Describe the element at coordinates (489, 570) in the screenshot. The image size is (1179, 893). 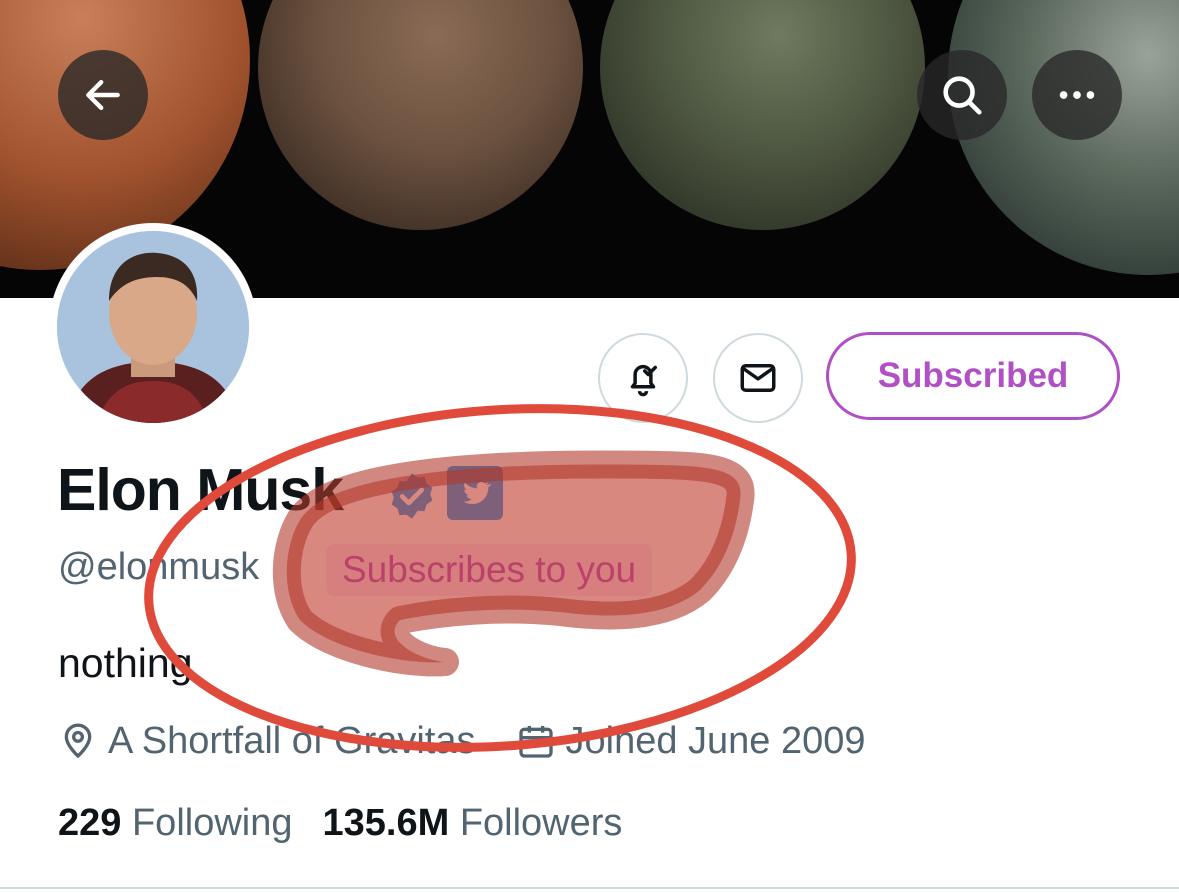
I see `subscribes-to-you-badge: Subscribes to you` at that location.